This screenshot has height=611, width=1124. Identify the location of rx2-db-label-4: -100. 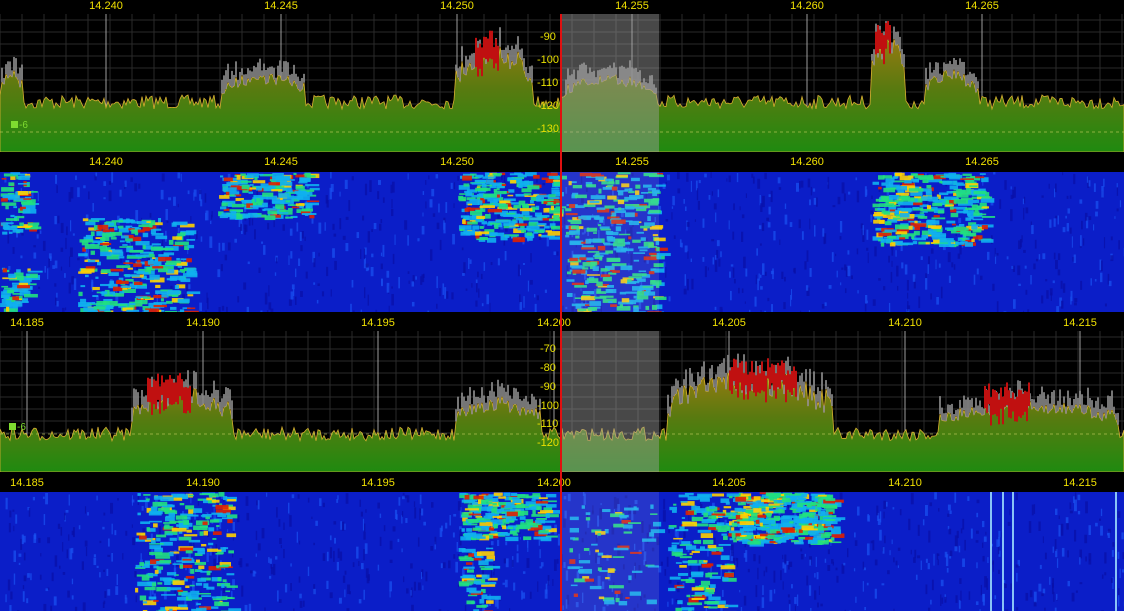
(548, 406).